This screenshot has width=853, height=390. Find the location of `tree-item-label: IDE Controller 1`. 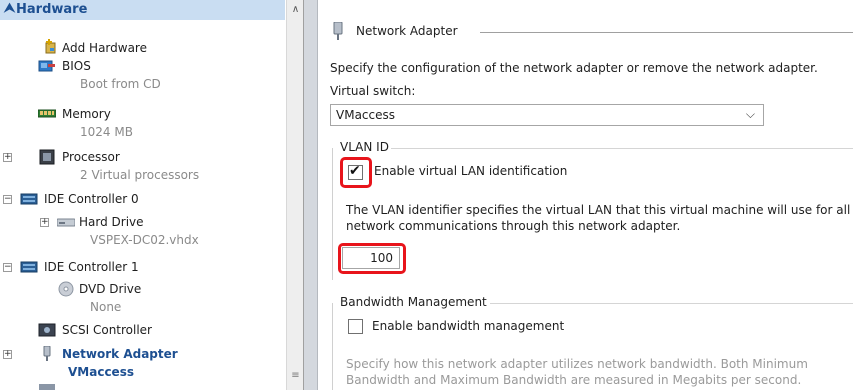

tree-item-label: IDE Controller 1 is located at coordinates (91, 267).